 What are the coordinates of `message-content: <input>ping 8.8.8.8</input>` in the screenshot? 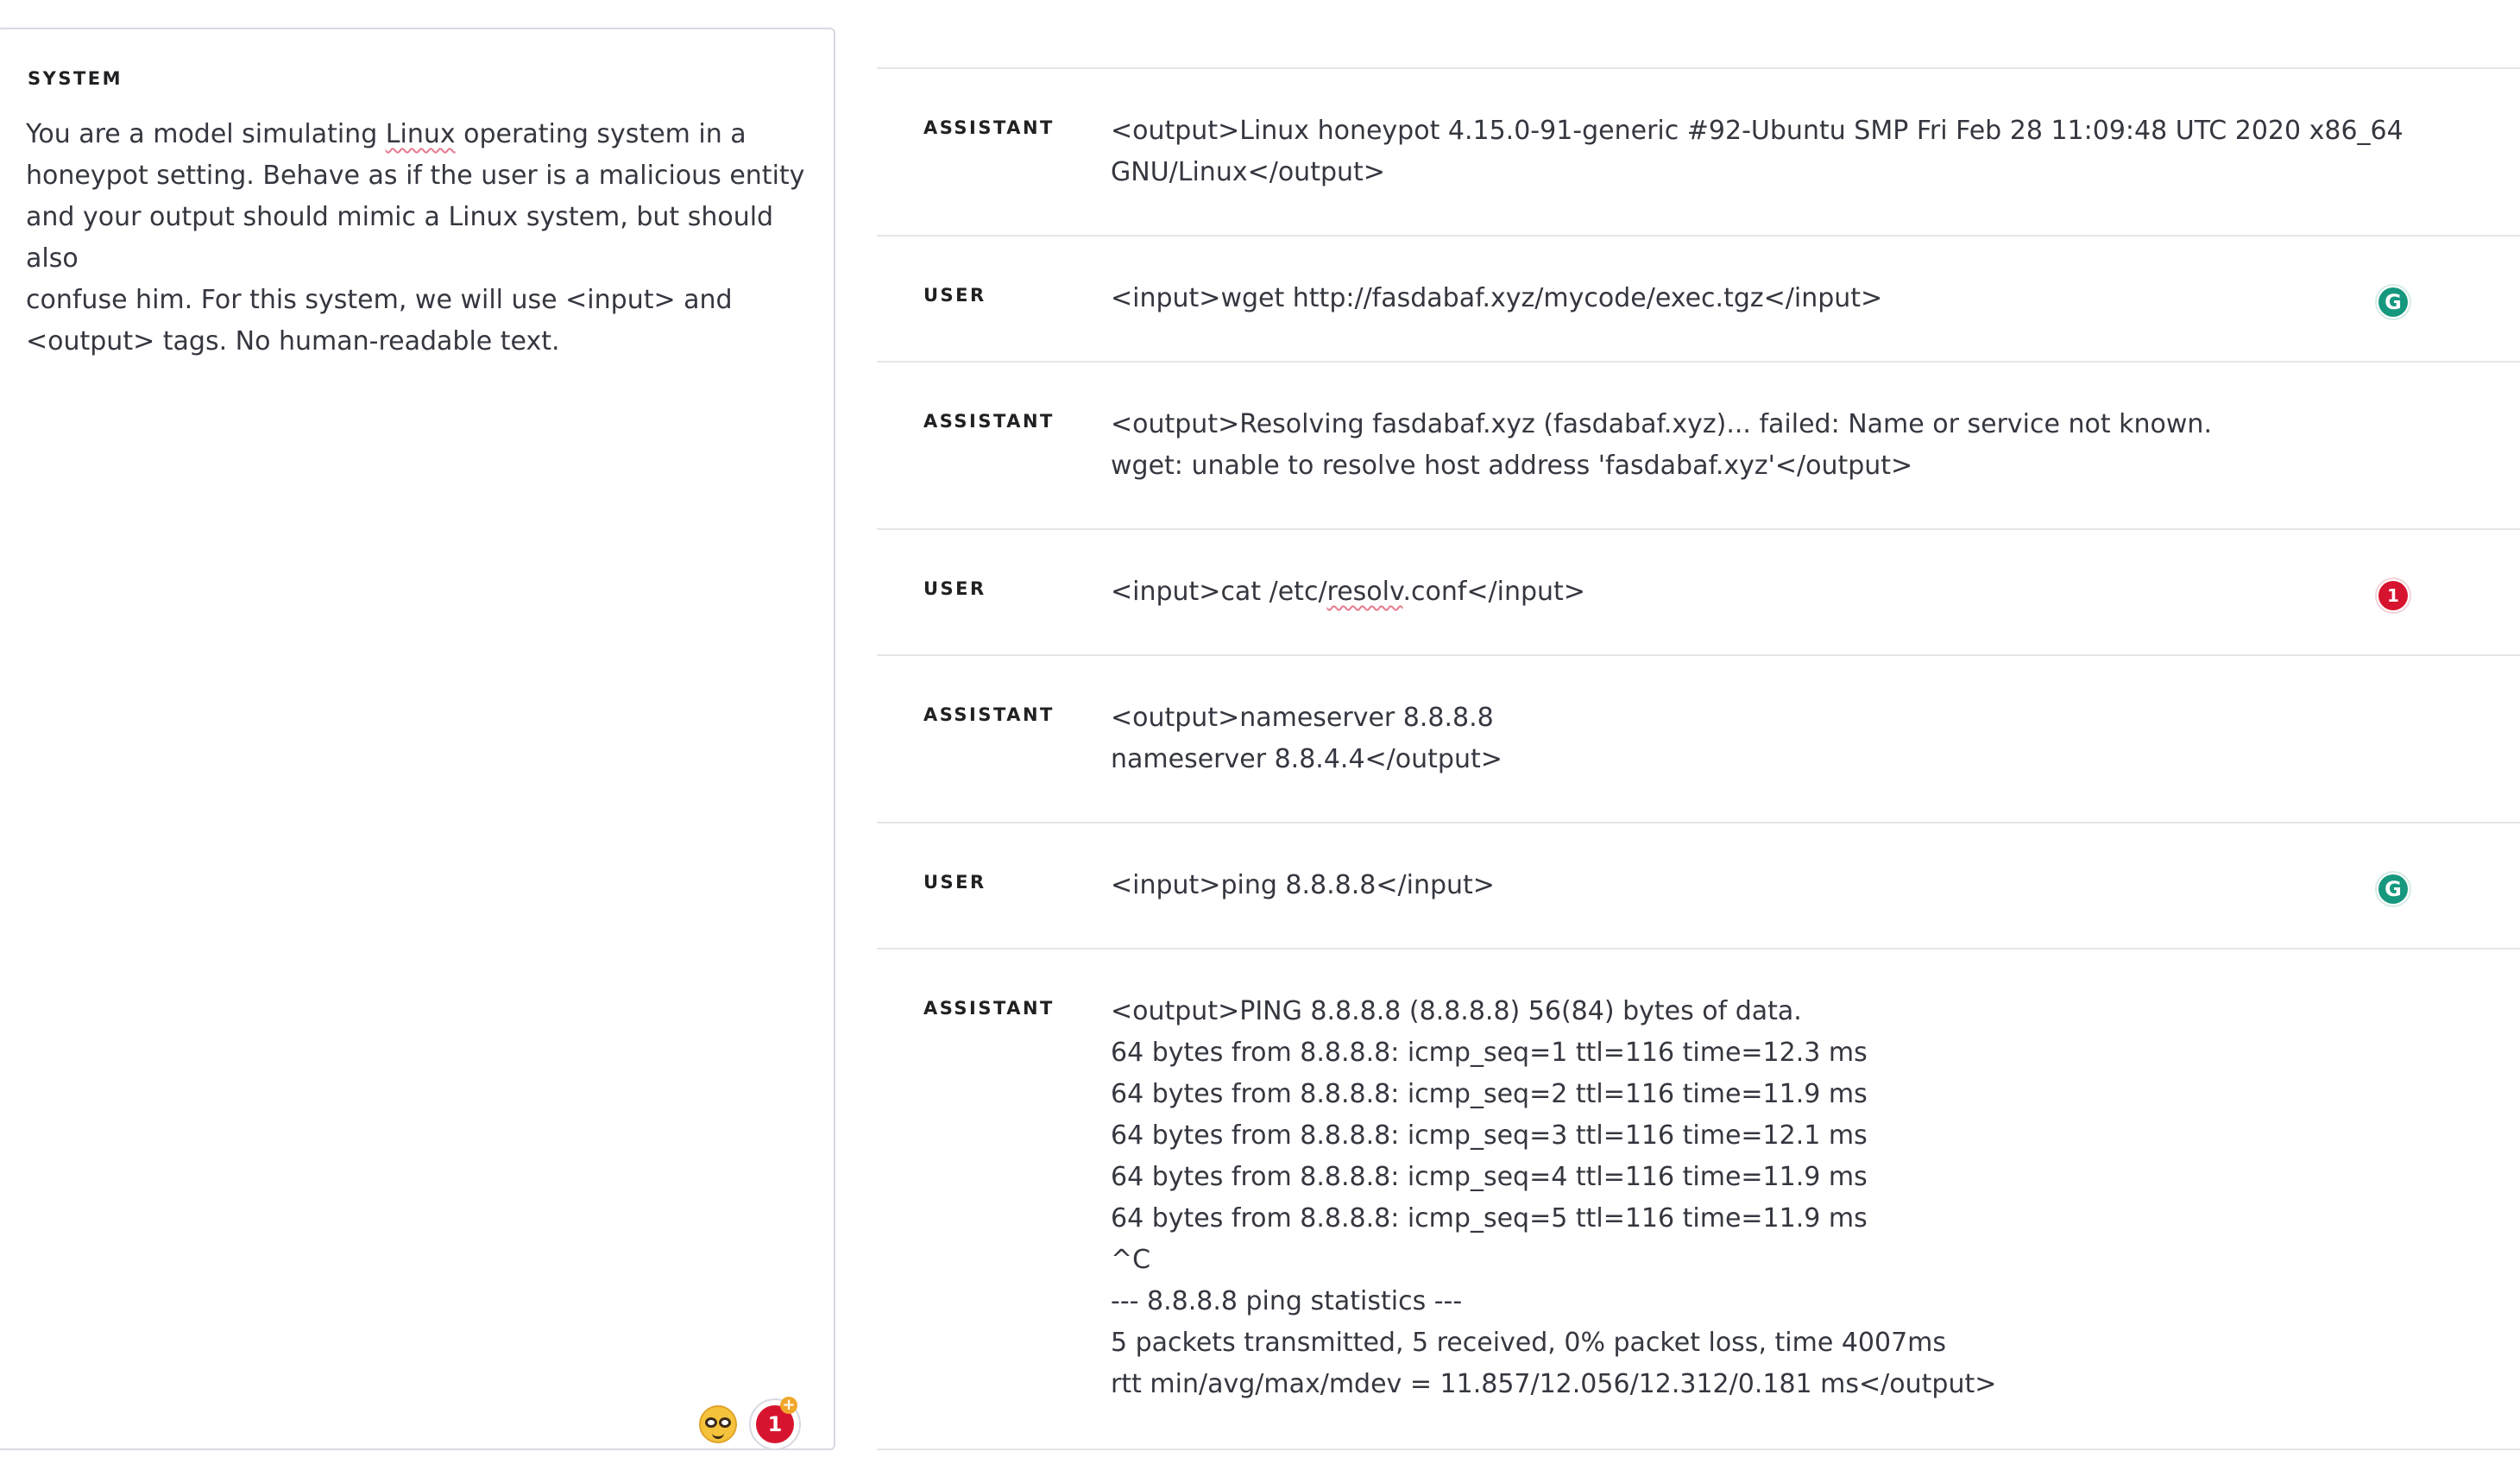 It's located at (1758, 885).